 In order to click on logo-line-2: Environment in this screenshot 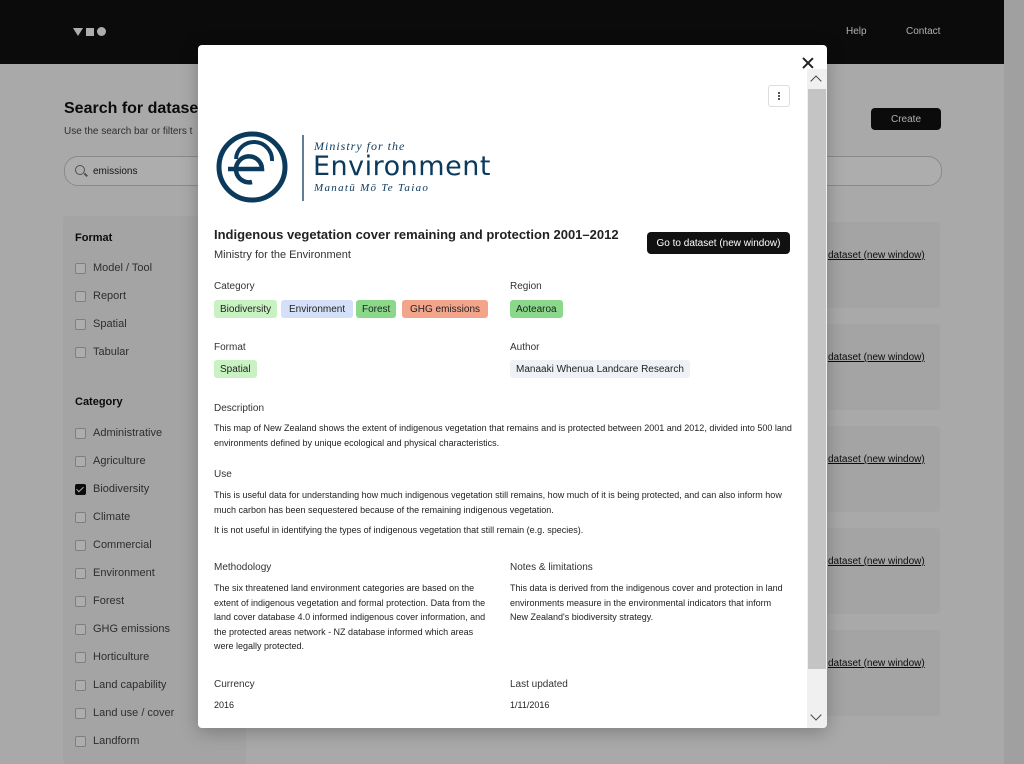, I will do `click(402, 166)`.